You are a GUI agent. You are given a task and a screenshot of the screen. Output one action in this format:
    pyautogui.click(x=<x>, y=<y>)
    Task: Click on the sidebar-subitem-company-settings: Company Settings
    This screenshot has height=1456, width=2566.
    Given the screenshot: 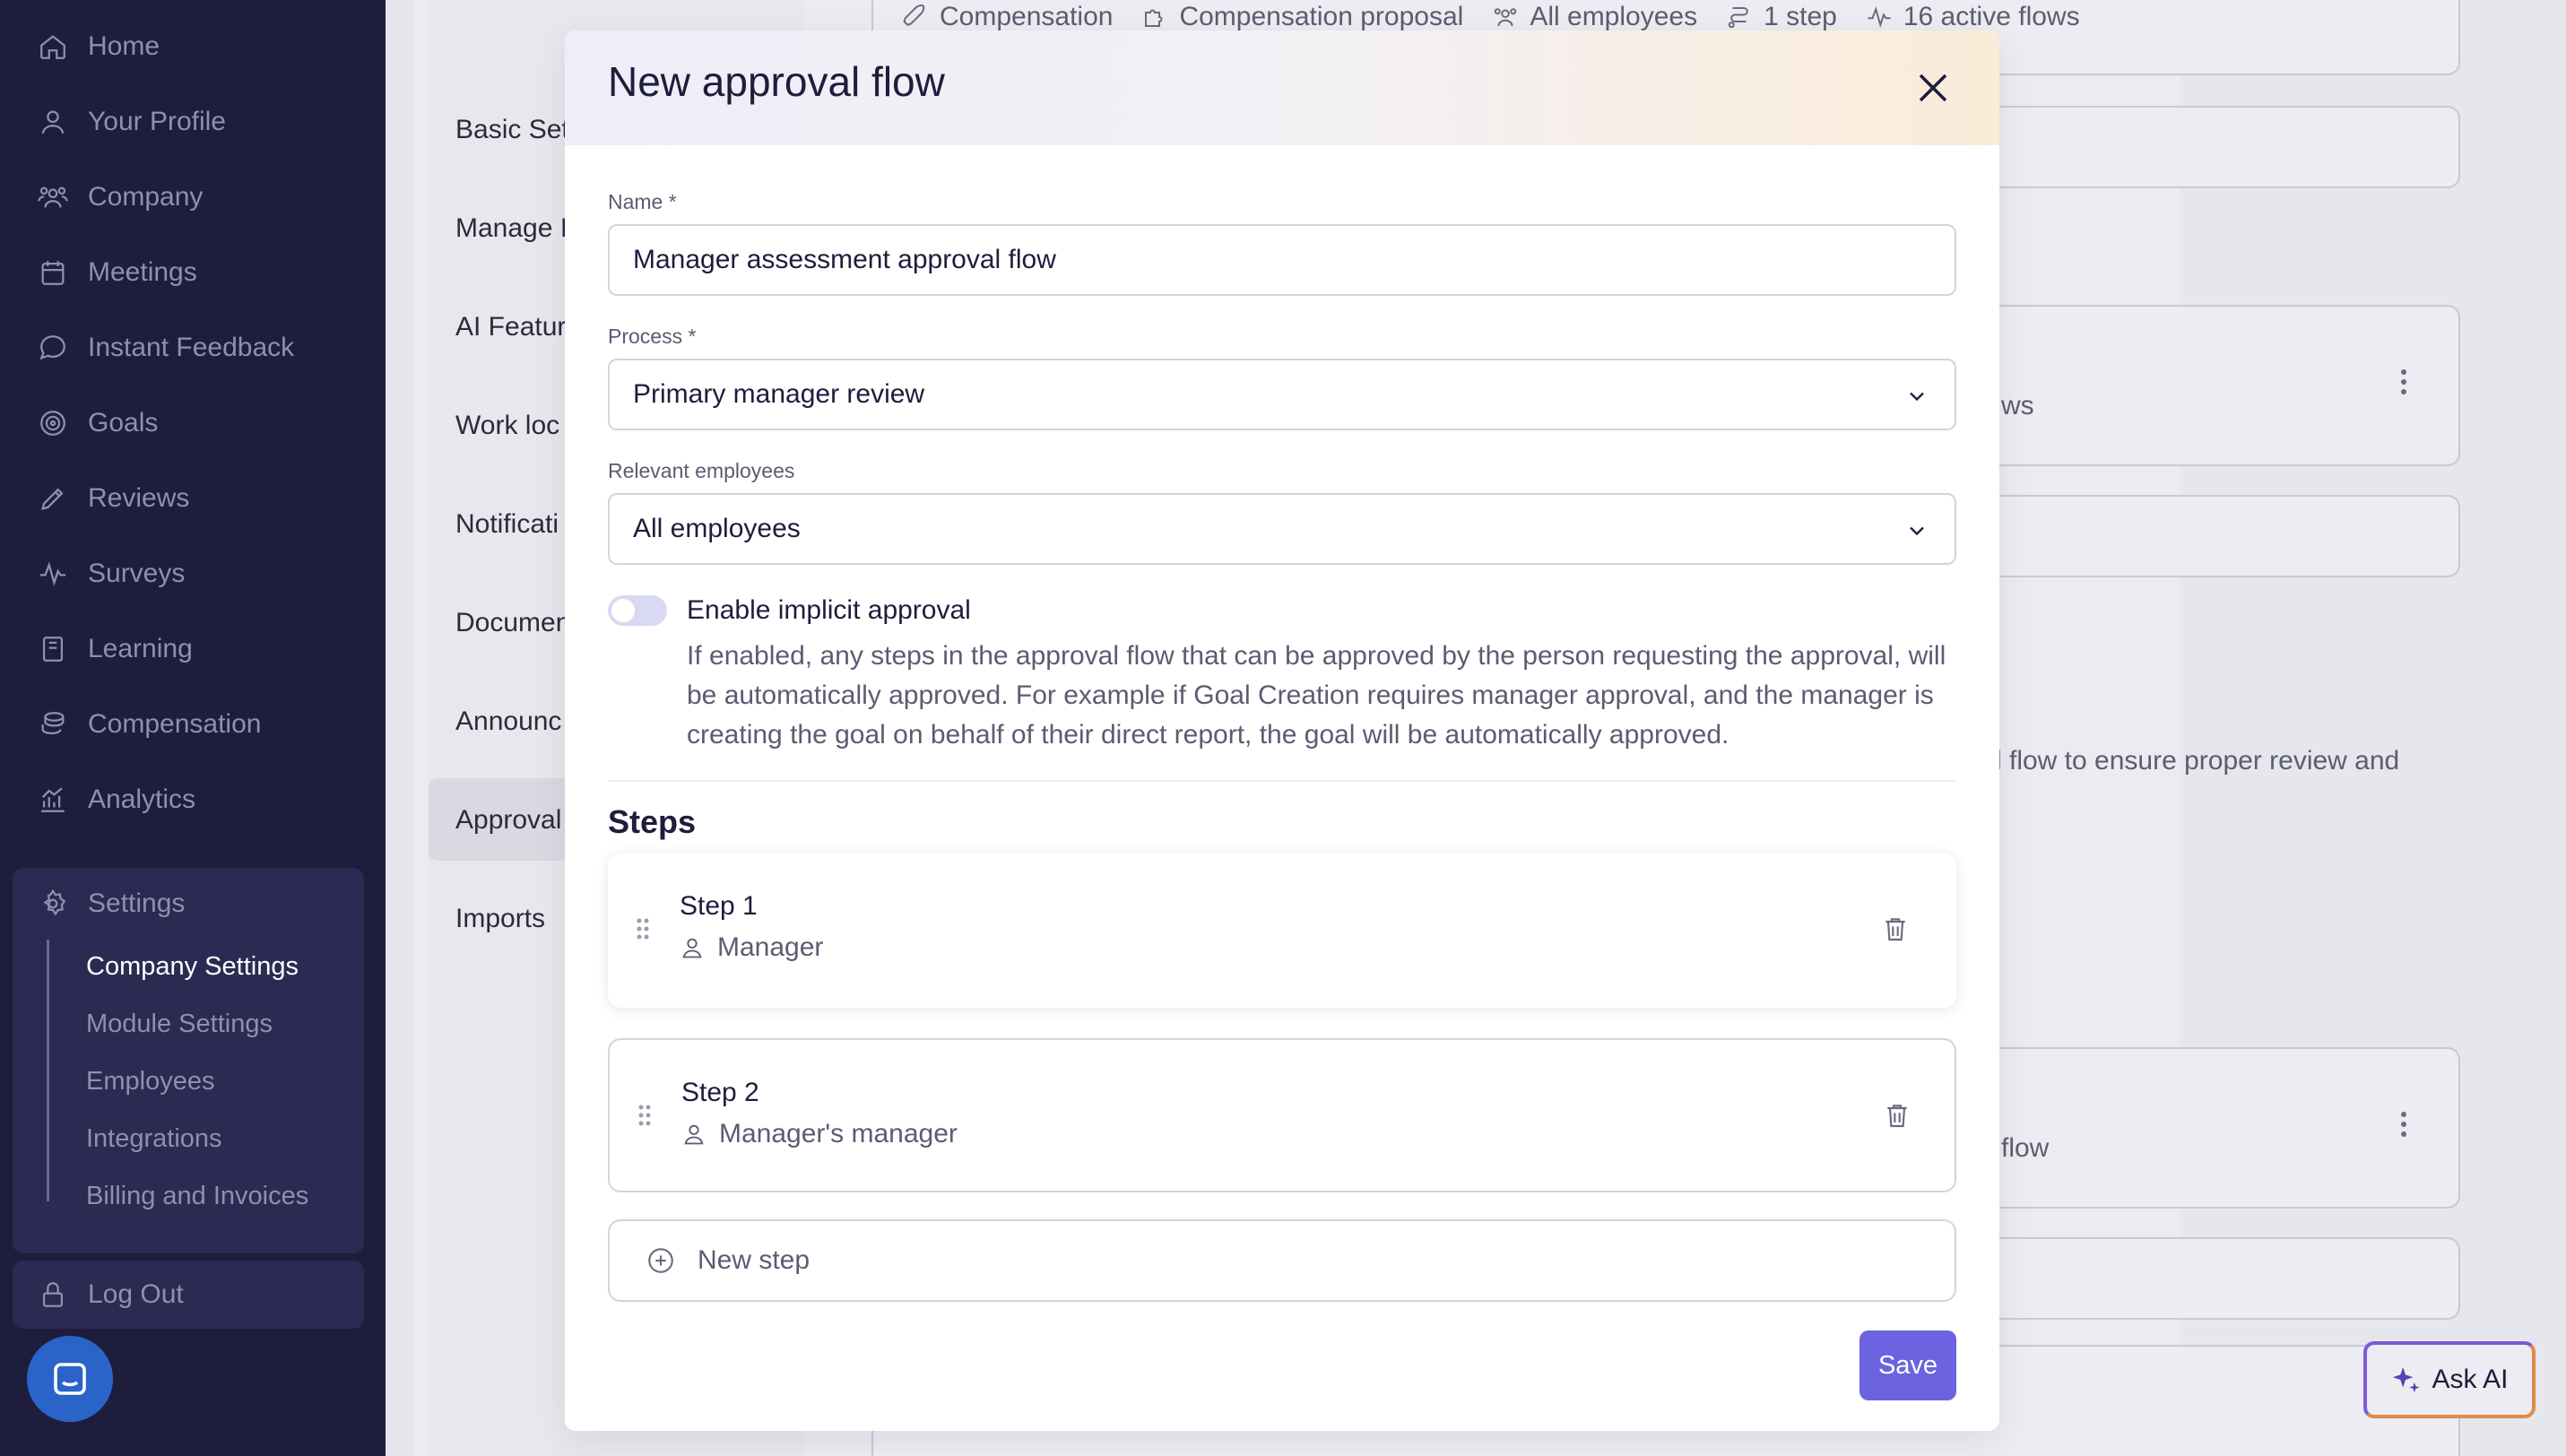 What is the action you would take?
    pyautogui.click(x=192, y=967)
    